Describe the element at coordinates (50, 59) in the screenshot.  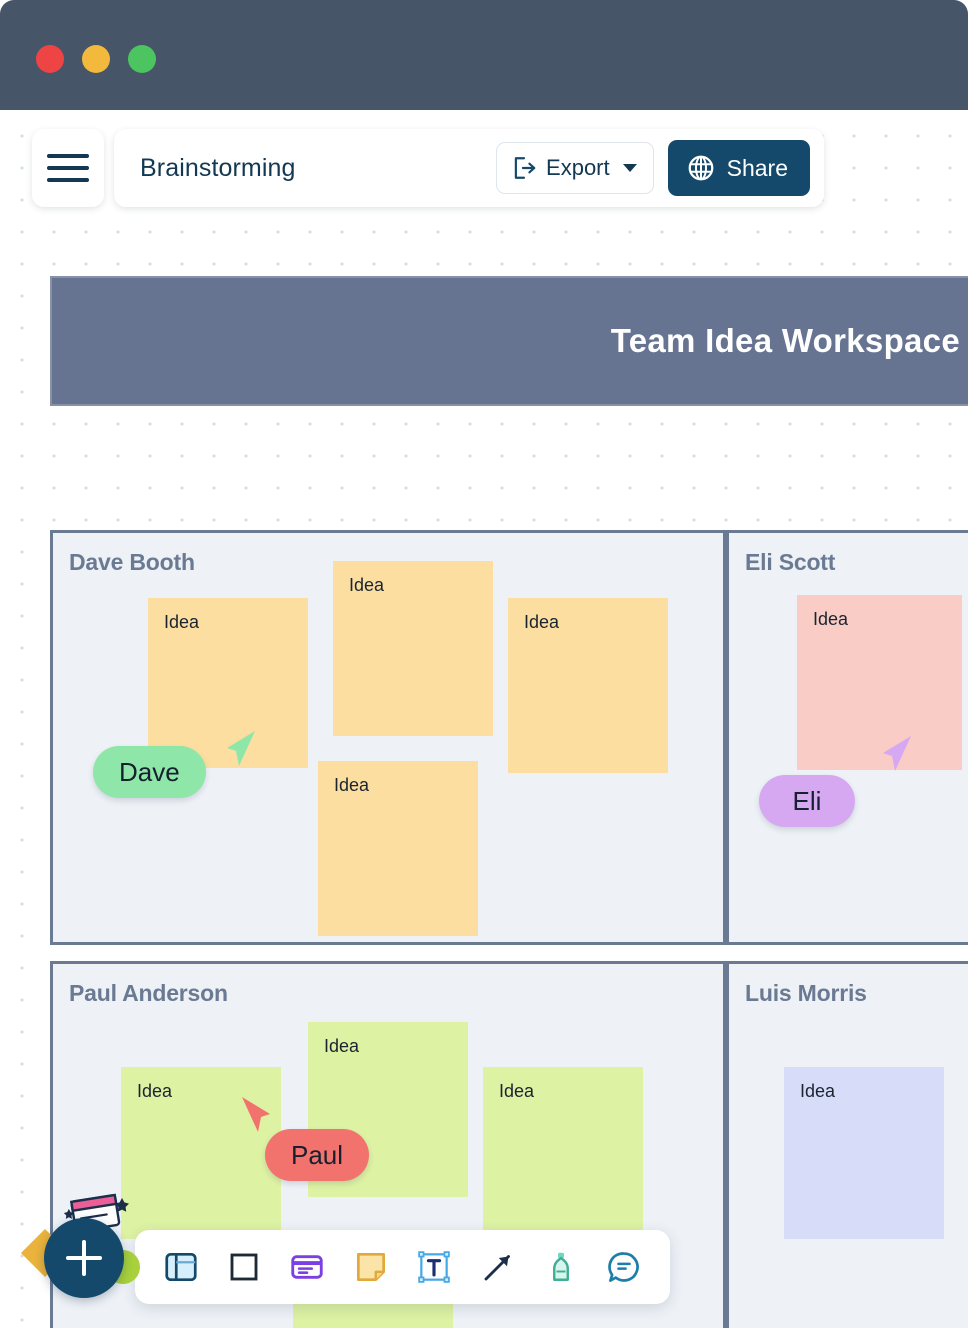
I see `close-window-button` at that location.